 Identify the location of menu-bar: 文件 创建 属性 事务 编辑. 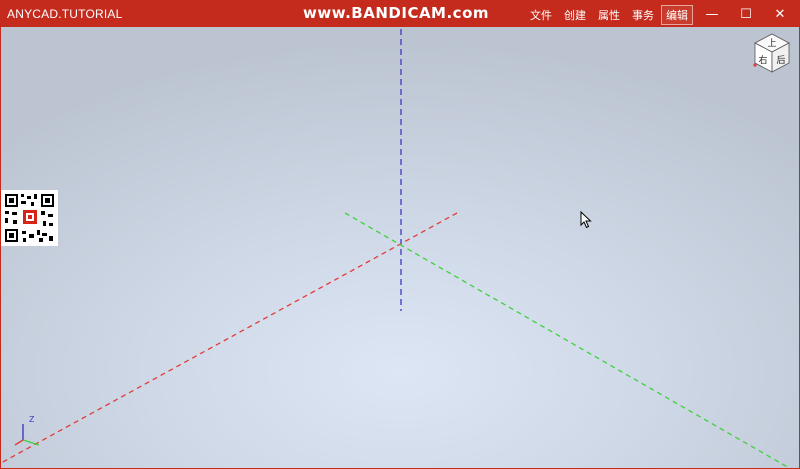
(610, 15).